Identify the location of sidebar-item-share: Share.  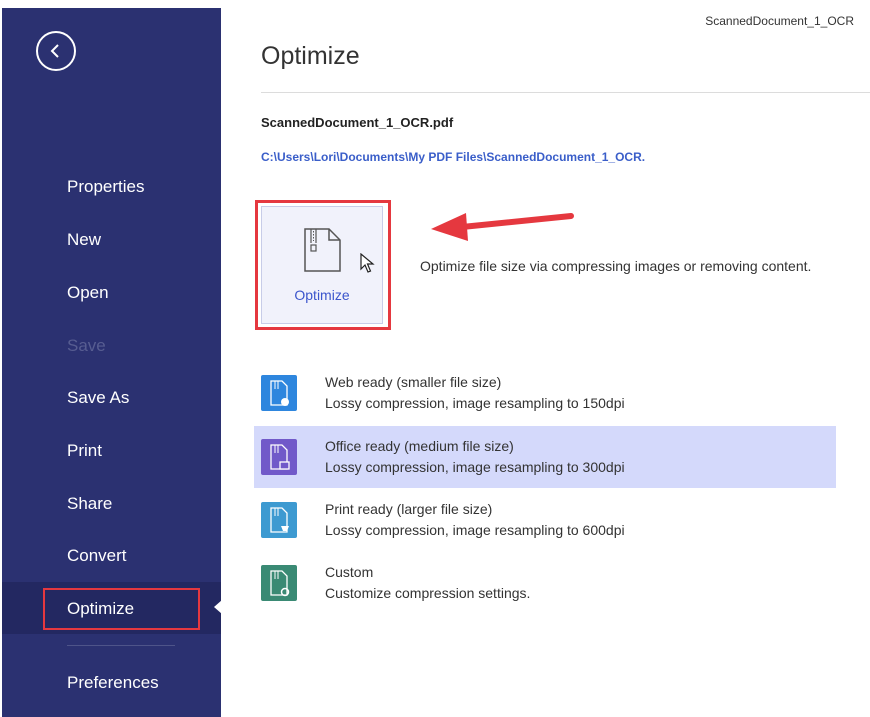
(89, 504).